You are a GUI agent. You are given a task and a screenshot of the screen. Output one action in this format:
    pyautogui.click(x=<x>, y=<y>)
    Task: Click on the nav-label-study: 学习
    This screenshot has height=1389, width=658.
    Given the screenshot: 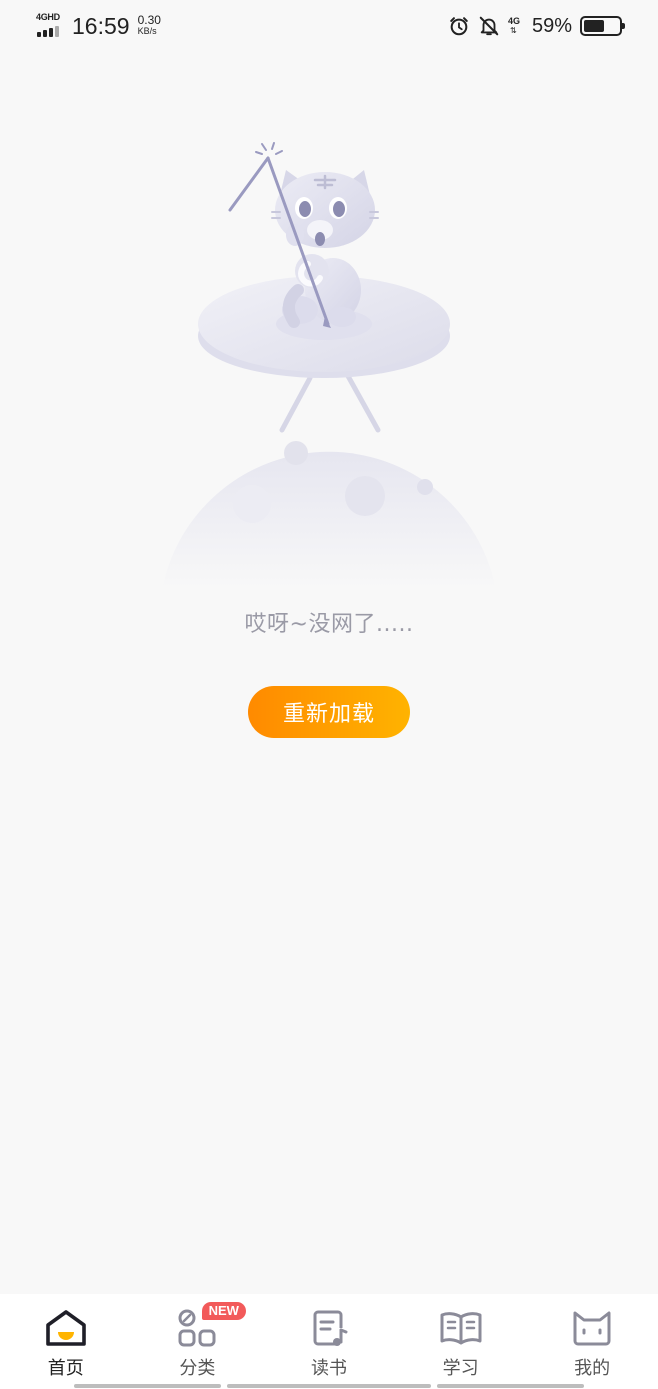 What is the action you would take?
    pyautogui.click(x=460, y=1368)
    